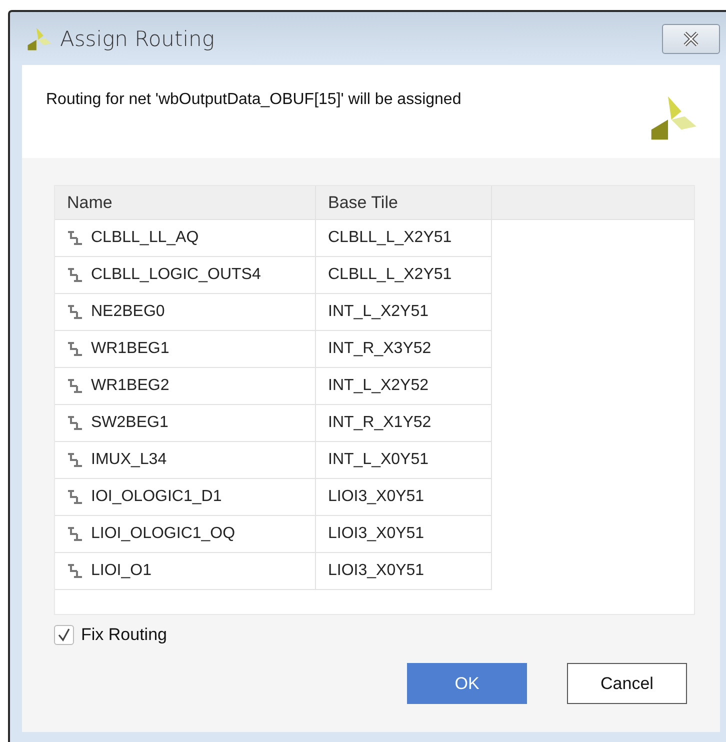 The height and width of the screenshot is (742, 726). Describe the element at coordinates (138, 38) in the screenshot. I see `window-title: Assign Routing` at that location.